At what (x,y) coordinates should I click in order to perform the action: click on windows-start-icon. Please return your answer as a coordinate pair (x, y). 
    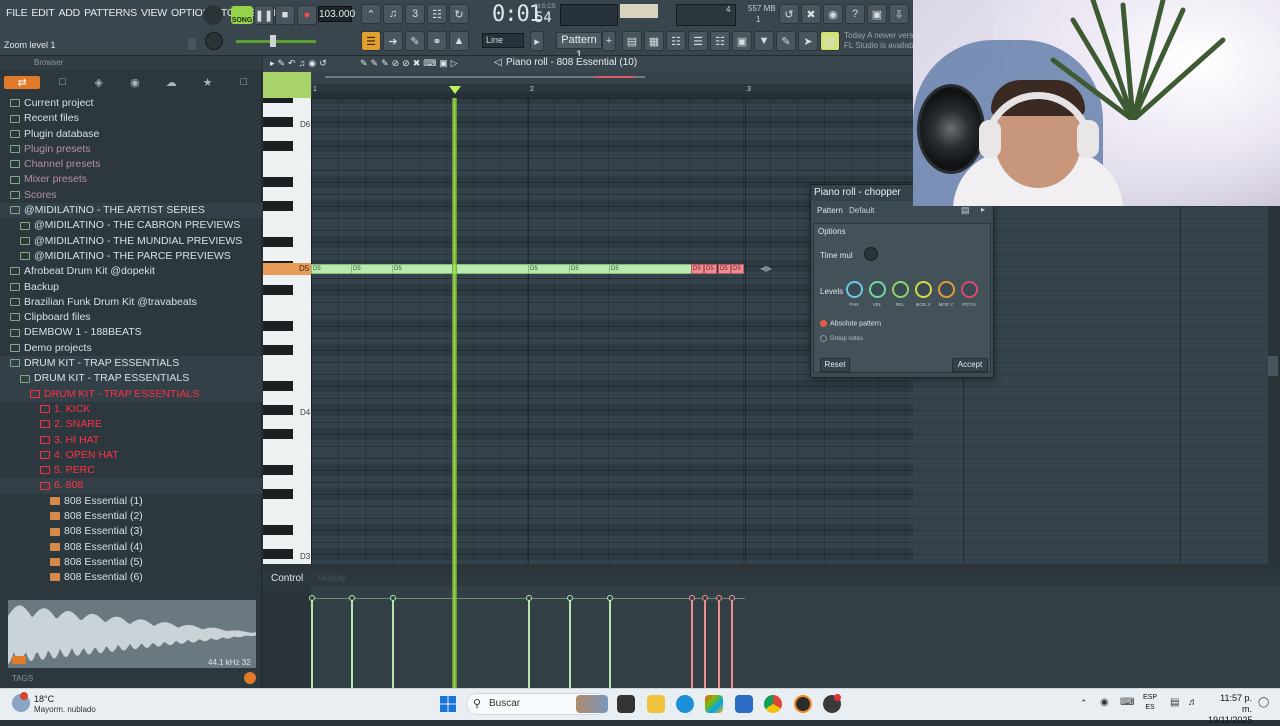
    Looking at the image, I should click on (448, 704).